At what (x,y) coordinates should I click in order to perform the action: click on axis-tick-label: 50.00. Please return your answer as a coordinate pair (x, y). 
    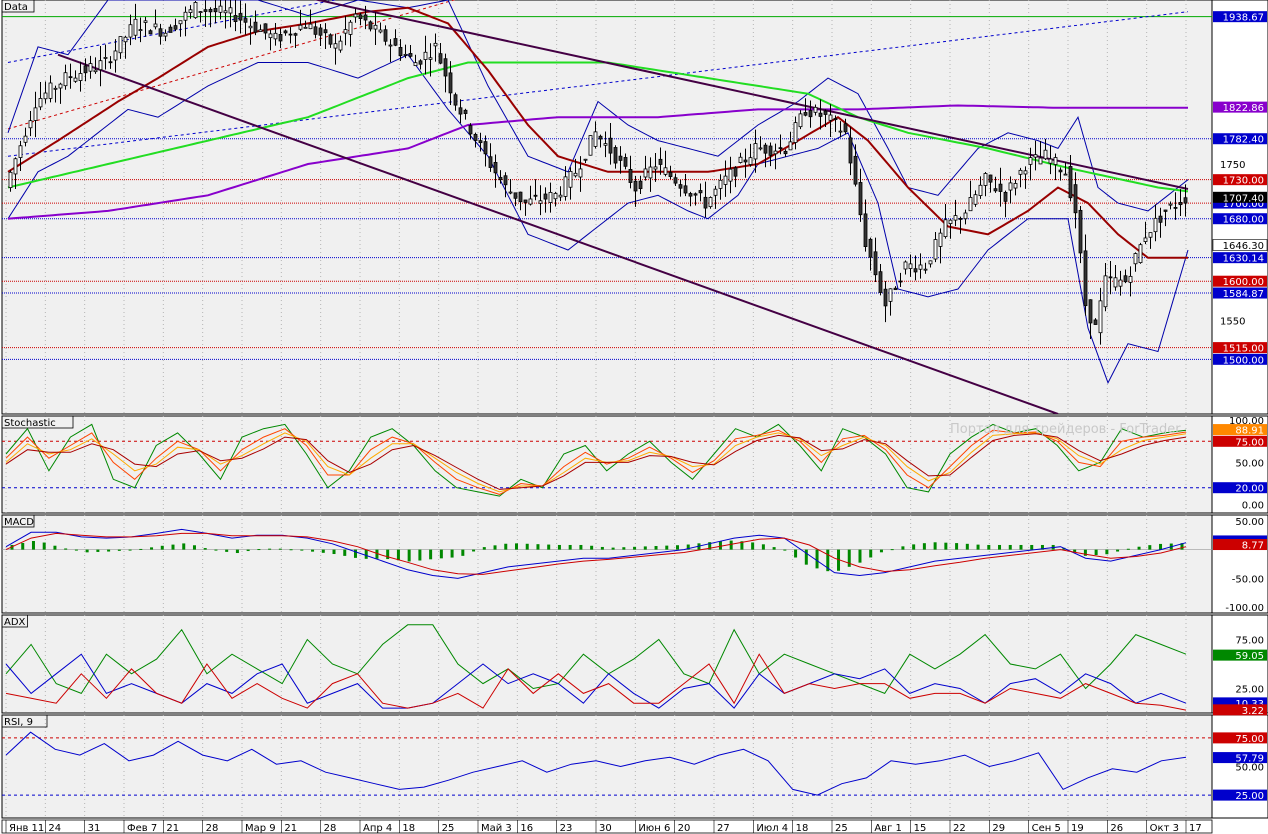
    Looking at the image, I should click on (1249, 522).